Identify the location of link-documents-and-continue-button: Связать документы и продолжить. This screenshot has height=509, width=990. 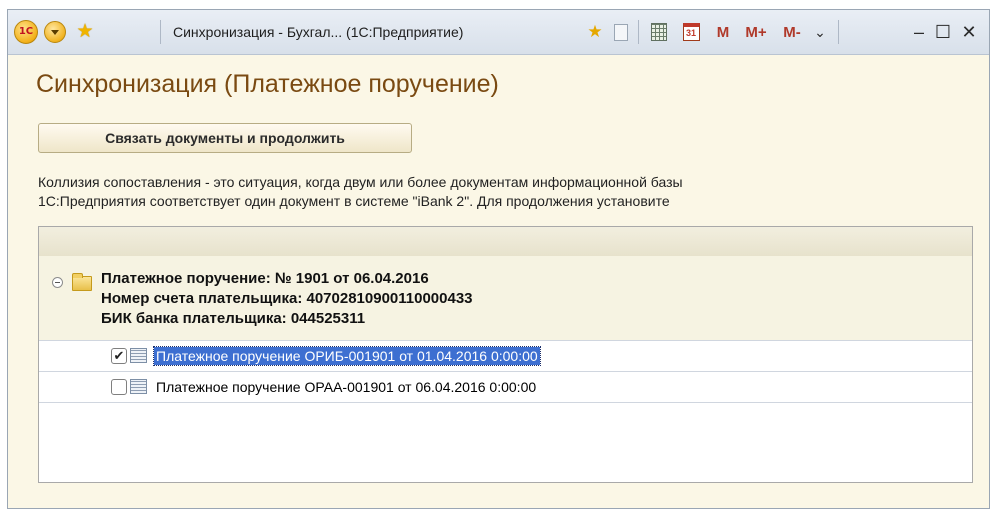
(225, 138).